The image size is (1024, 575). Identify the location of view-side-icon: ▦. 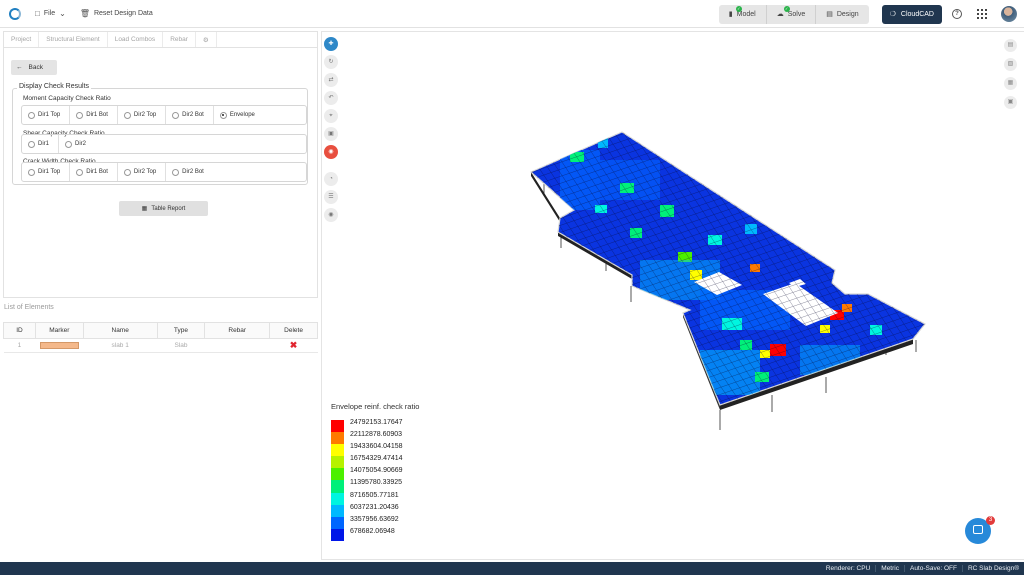
(1010, 83).